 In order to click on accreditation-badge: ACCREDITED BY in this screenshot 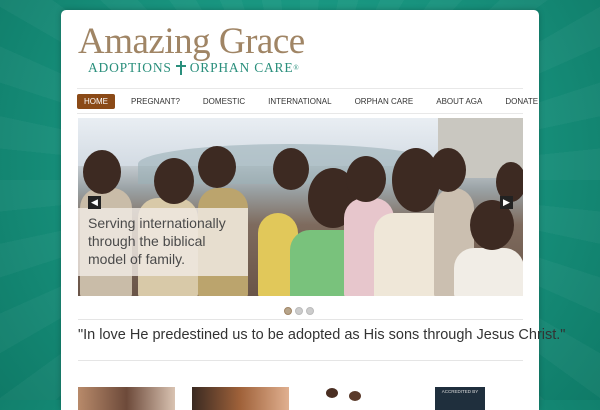, I will do `click(460, 398)`.